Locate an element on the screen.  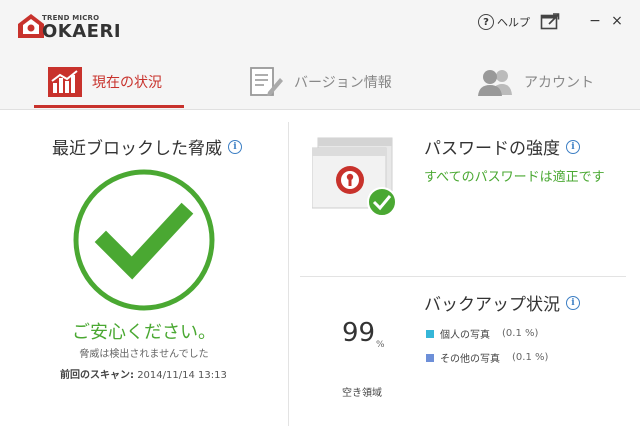
no-threats-text: 脅威は検出されませんでした is located at coordinates (144, 354).